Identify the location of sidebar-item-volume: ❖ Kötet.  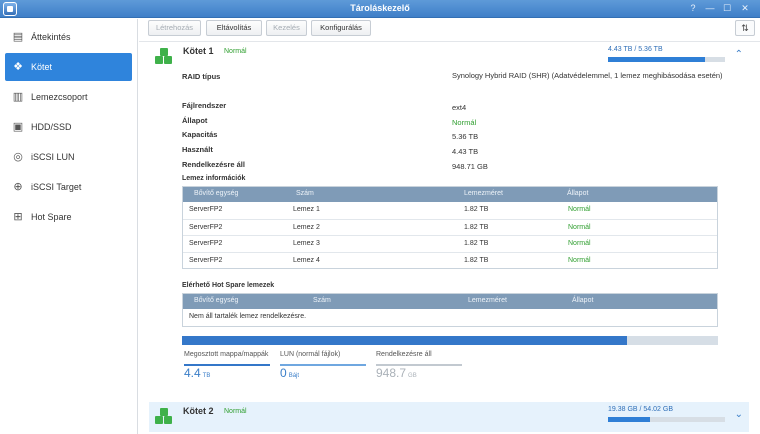
(68, 67).